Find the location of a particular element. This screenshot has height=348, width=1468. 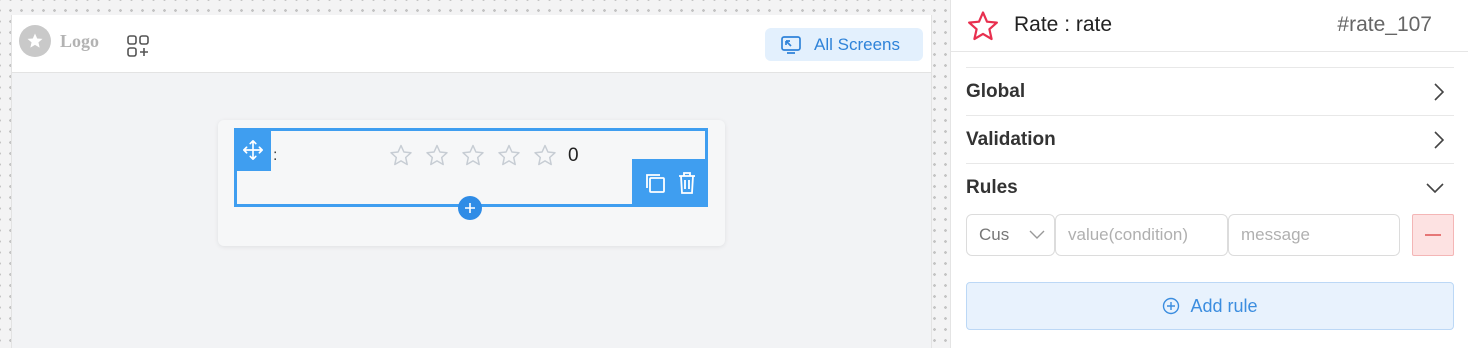

component-actions is located at coordinates (670, 183).